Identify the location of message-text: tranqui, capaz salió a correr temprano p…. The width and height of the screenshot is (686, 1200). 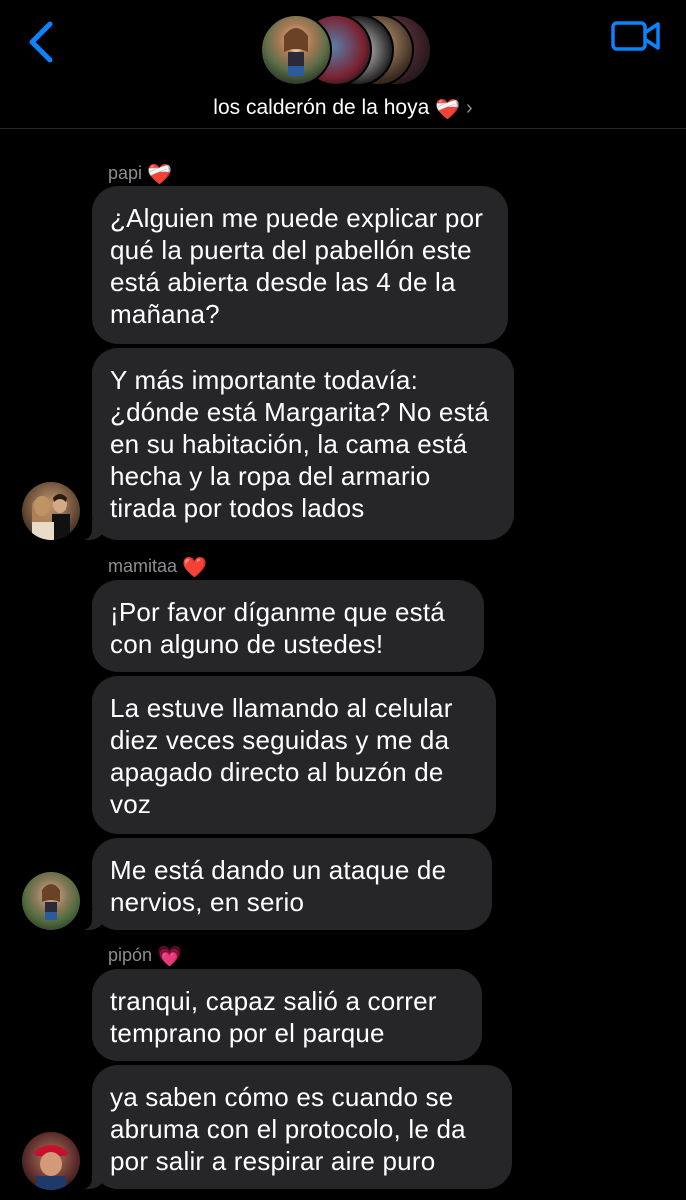
(273, 1017).